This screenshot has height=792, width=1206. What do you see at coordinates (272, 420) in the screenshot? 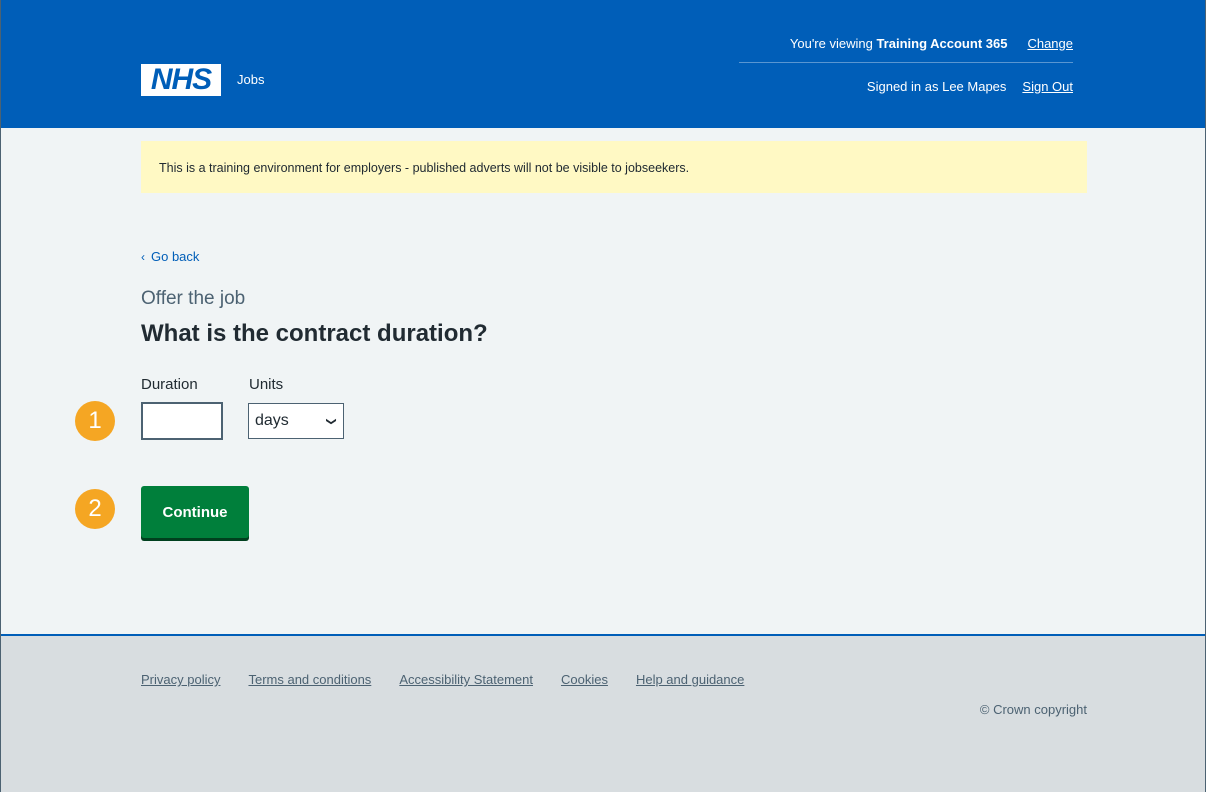
I see `units-selected-value: days` at bounding box center [272, 420].